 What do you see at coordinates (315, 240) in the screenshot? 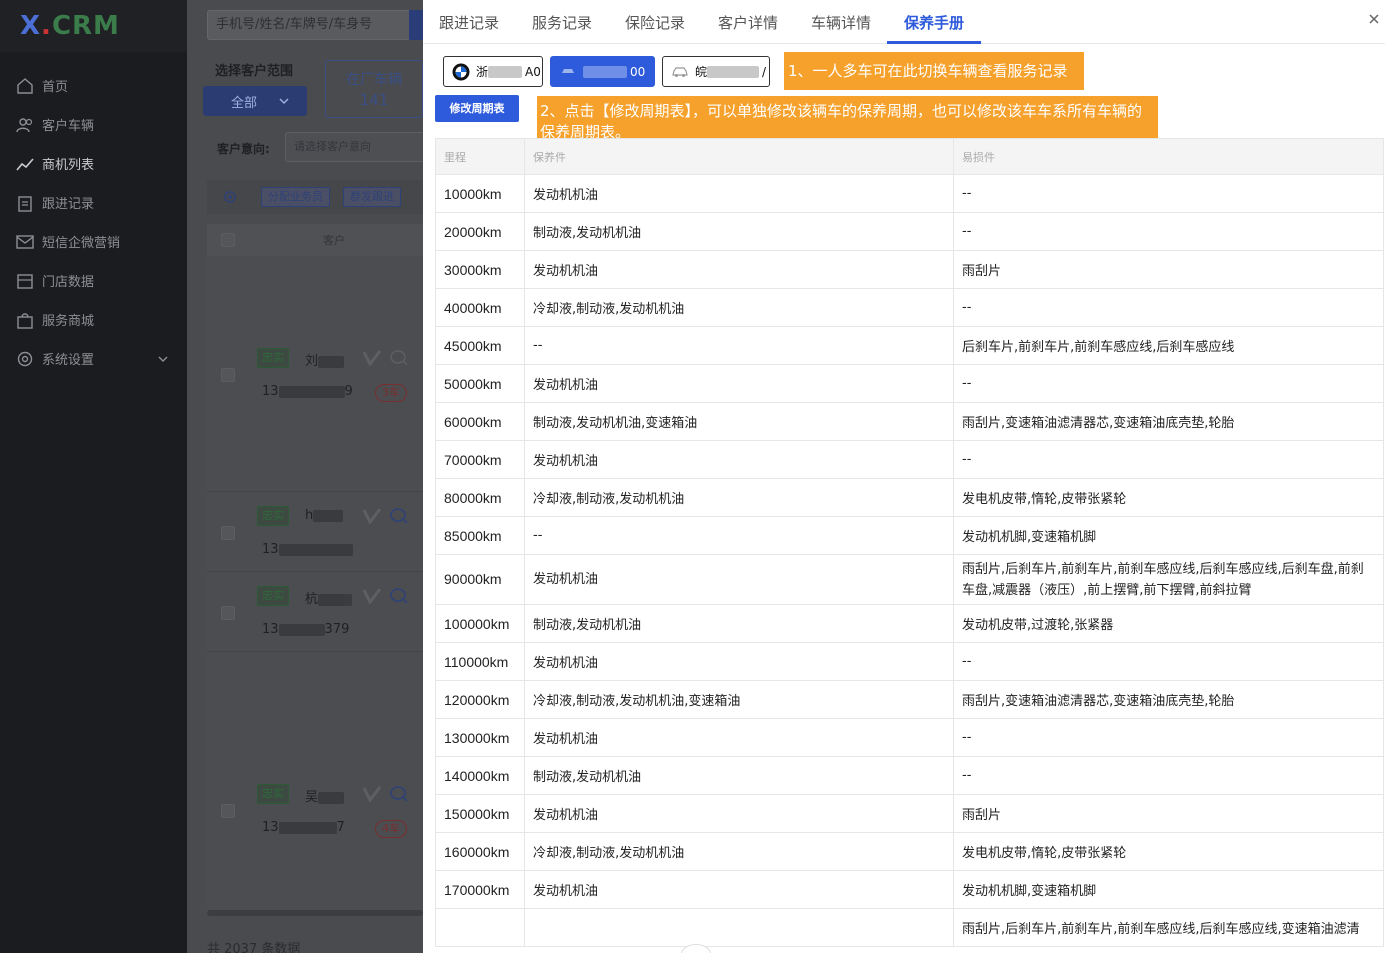
I see `list-header: 客户` at bounding box center [315, 240].